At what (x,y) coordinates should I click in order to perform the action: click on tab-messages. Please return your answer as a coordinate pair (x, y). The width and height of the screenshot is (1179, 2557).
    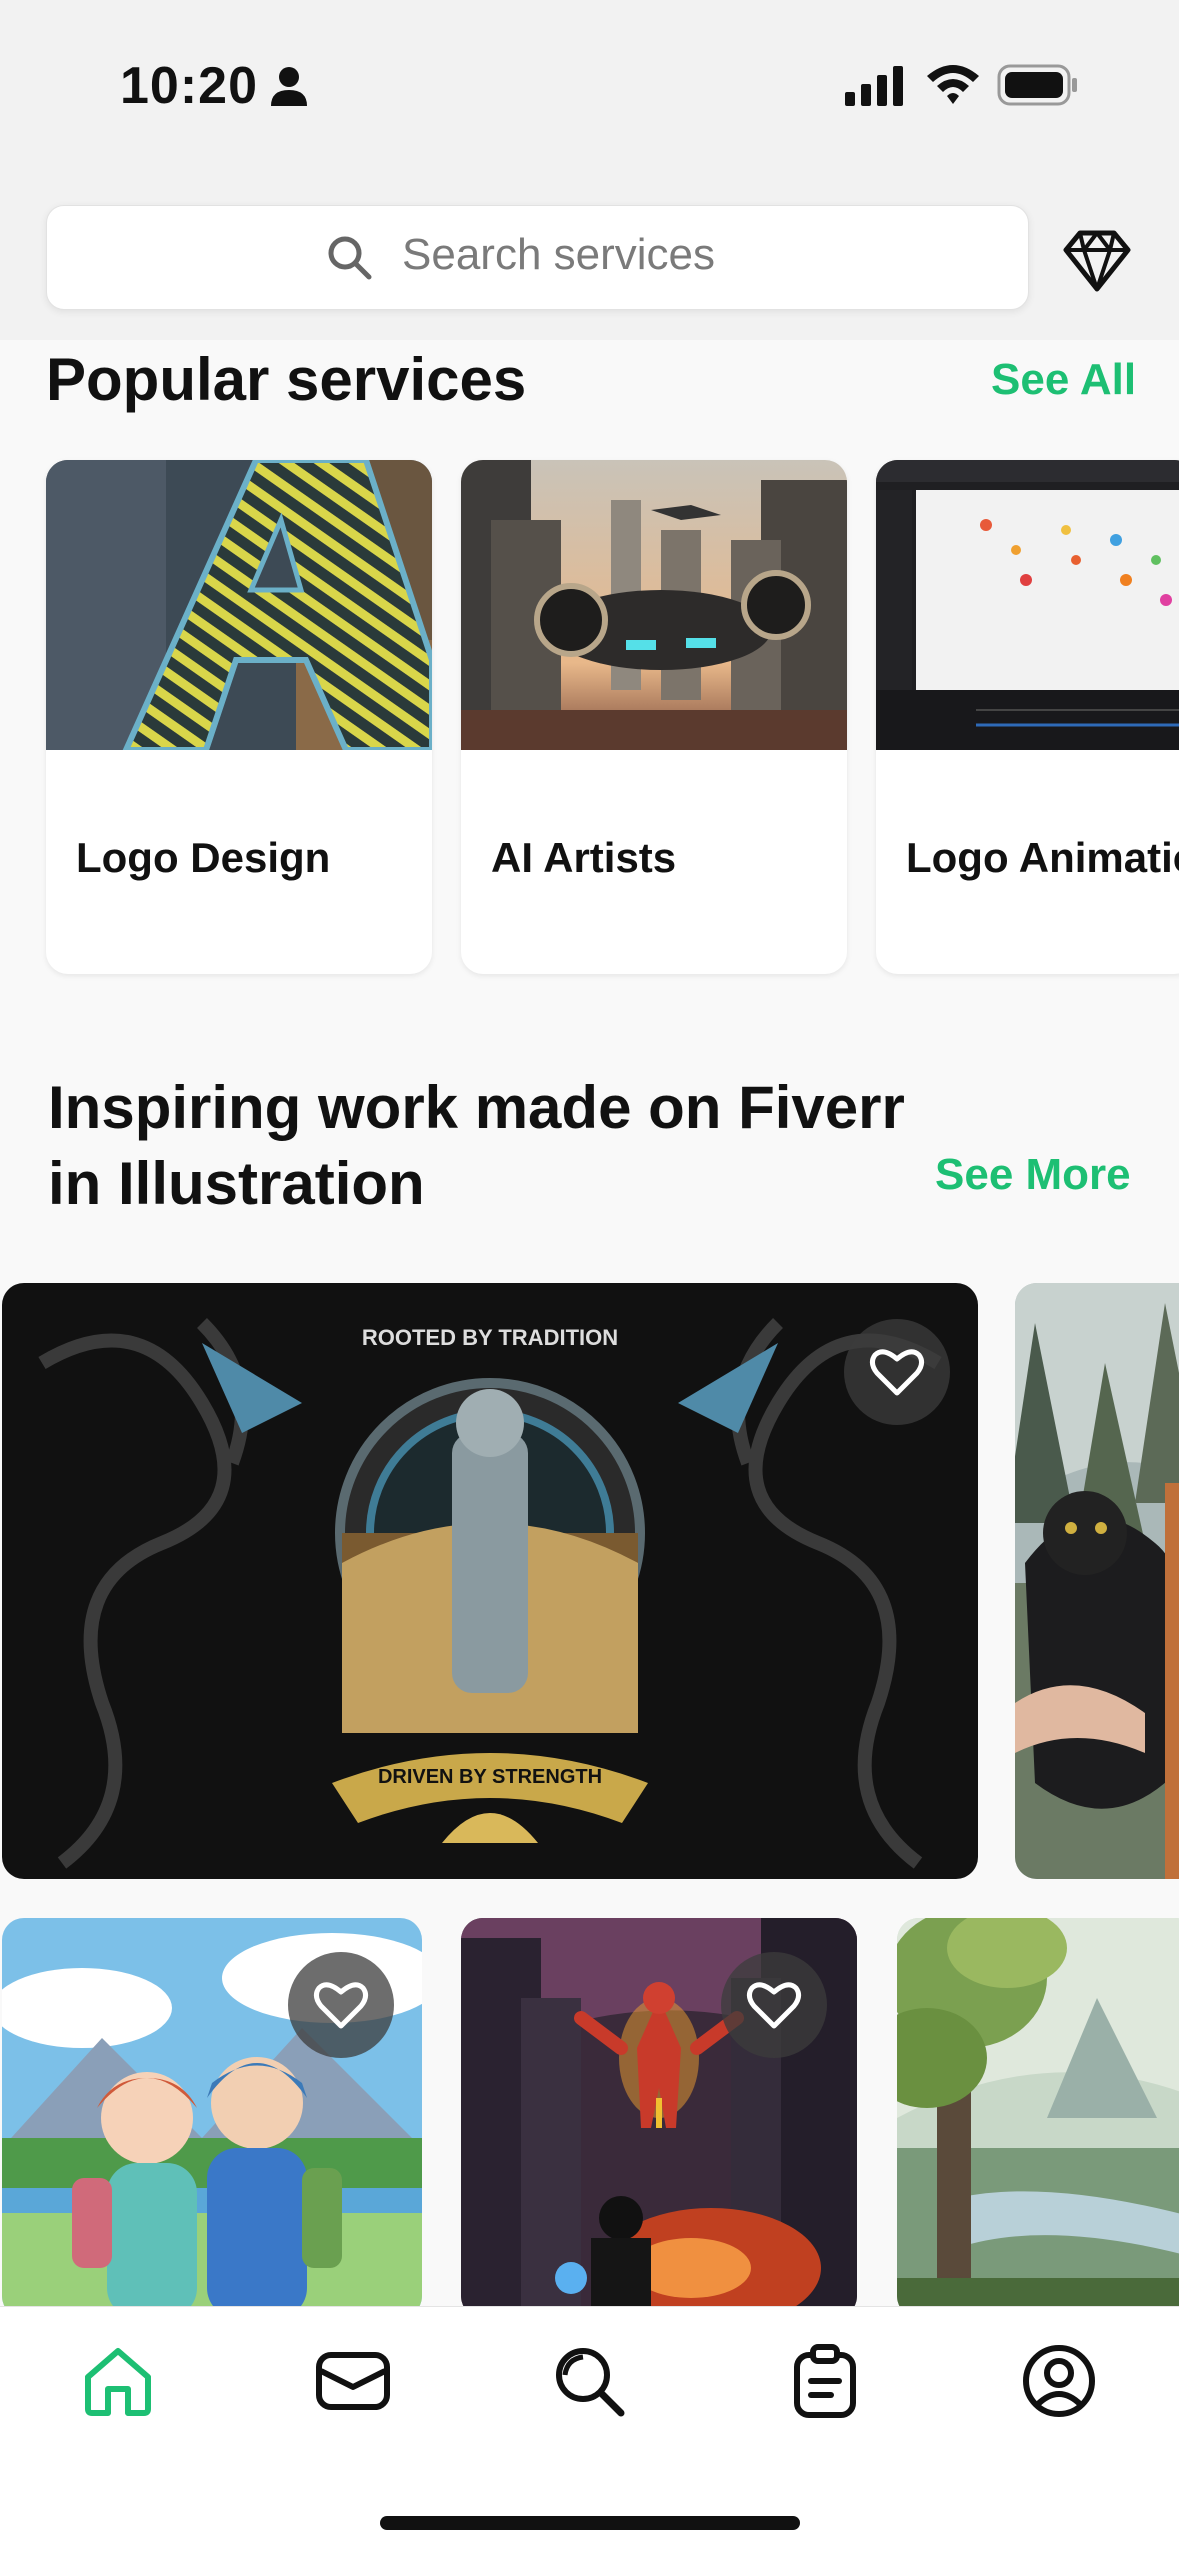
    Looking at the image, I should click on (353, 2381).